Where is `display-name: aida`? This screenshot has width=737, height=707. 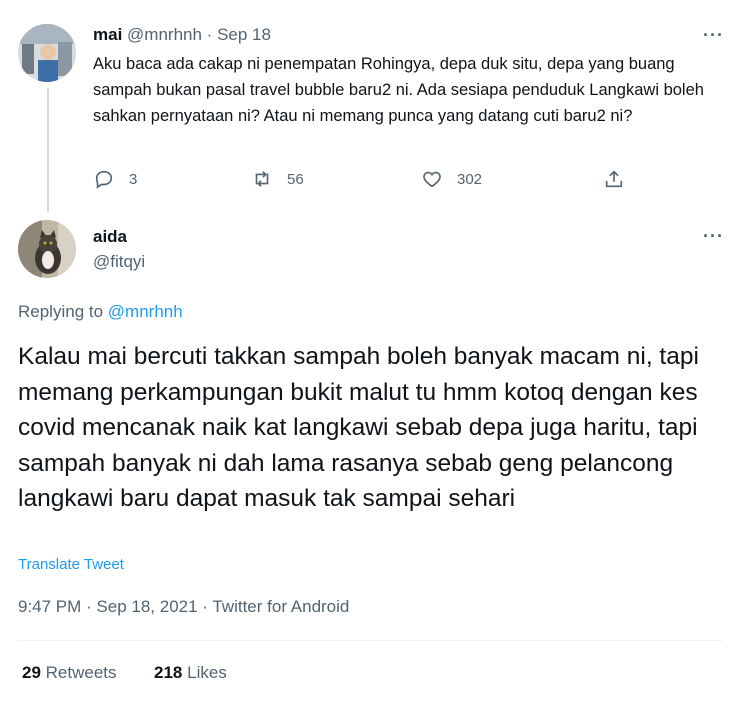 display-name: aida is located at coordinates (110, 237).